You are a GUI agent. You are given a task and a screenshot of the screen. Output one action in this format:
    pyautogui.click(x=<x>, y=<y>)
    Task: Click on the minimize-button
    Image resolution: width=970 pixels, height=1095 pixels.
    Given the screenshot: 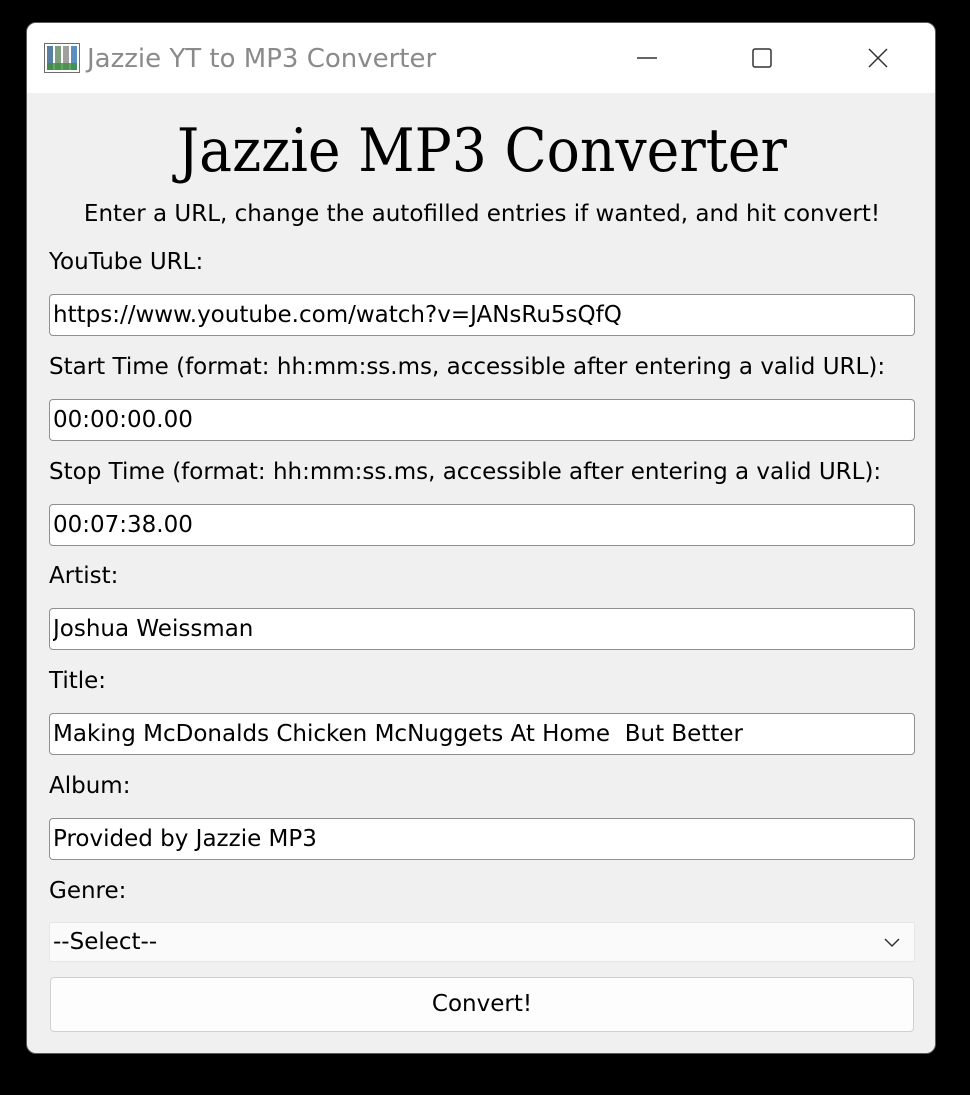 What is the action you would take?
    pyautogui.click(x=647, y=58)
    